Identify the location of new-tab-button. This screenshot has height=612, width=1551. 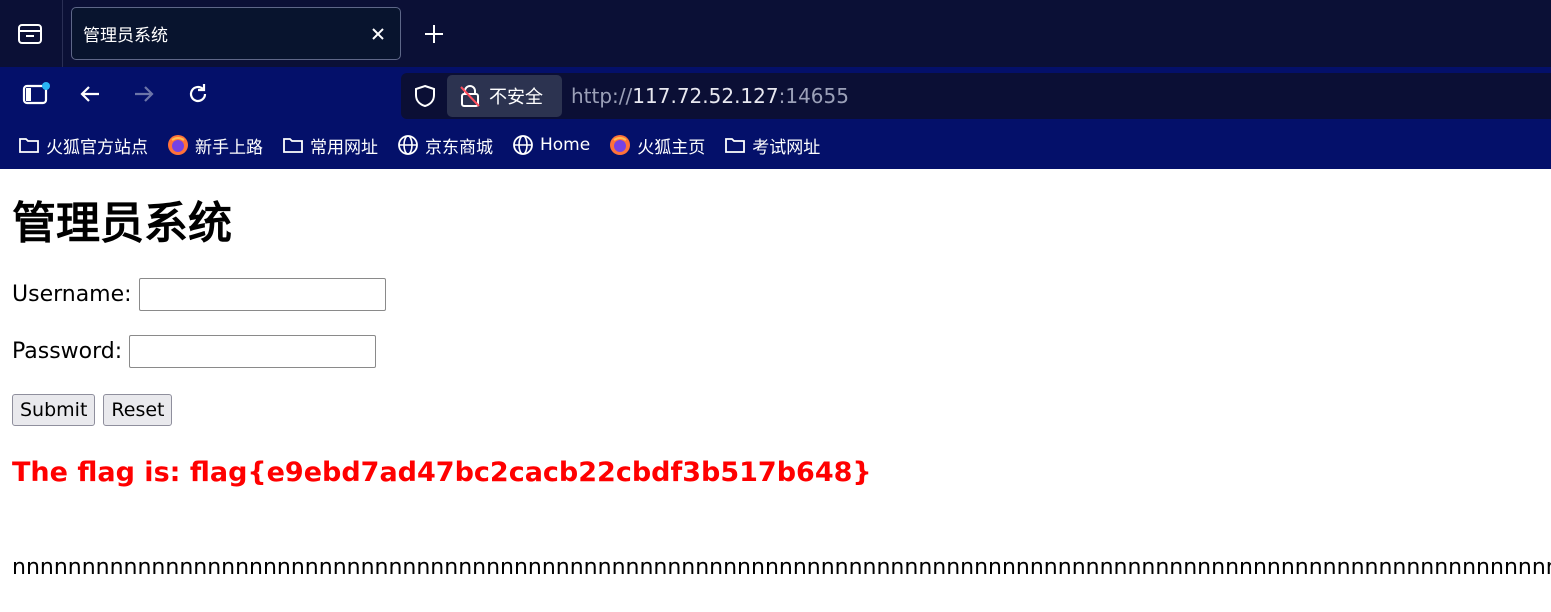
(434, 34).